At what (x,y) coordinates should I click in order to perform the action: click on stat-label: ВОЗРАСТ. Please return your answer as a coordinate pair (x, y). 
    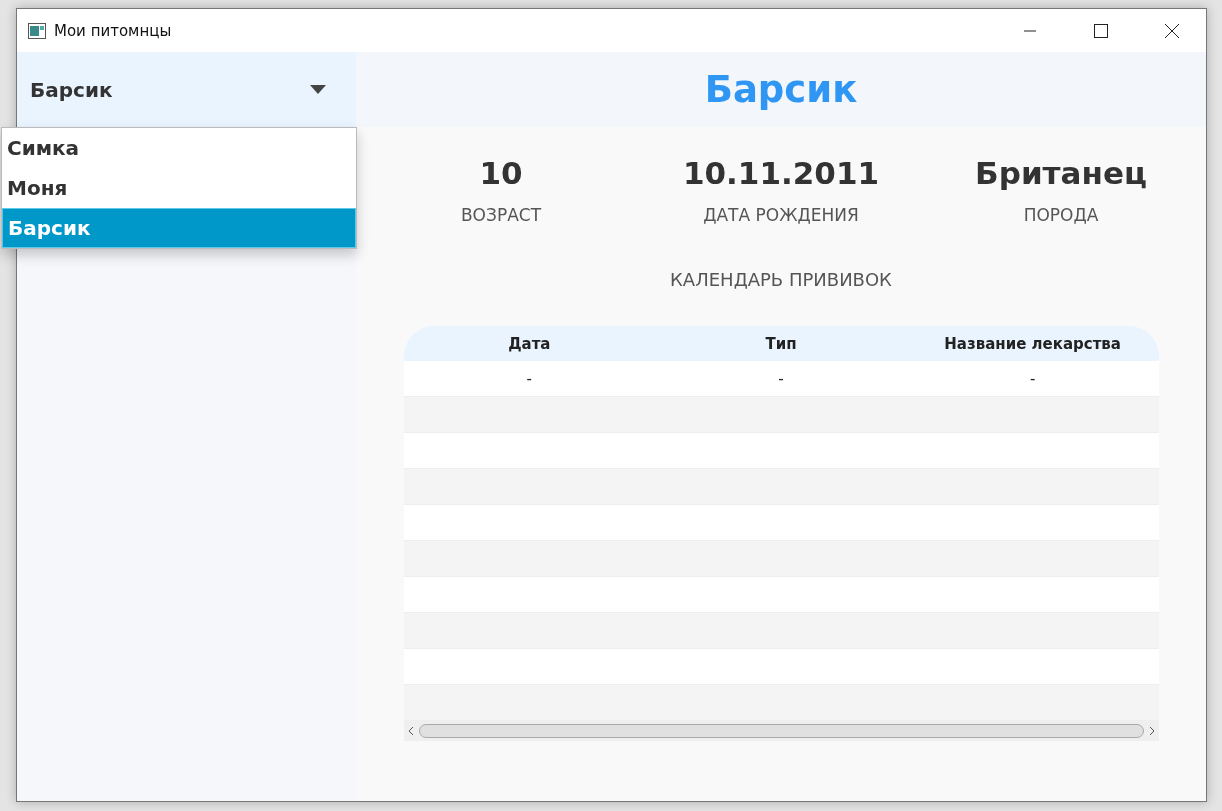
    Looking at the image, I should click on (501, 215).